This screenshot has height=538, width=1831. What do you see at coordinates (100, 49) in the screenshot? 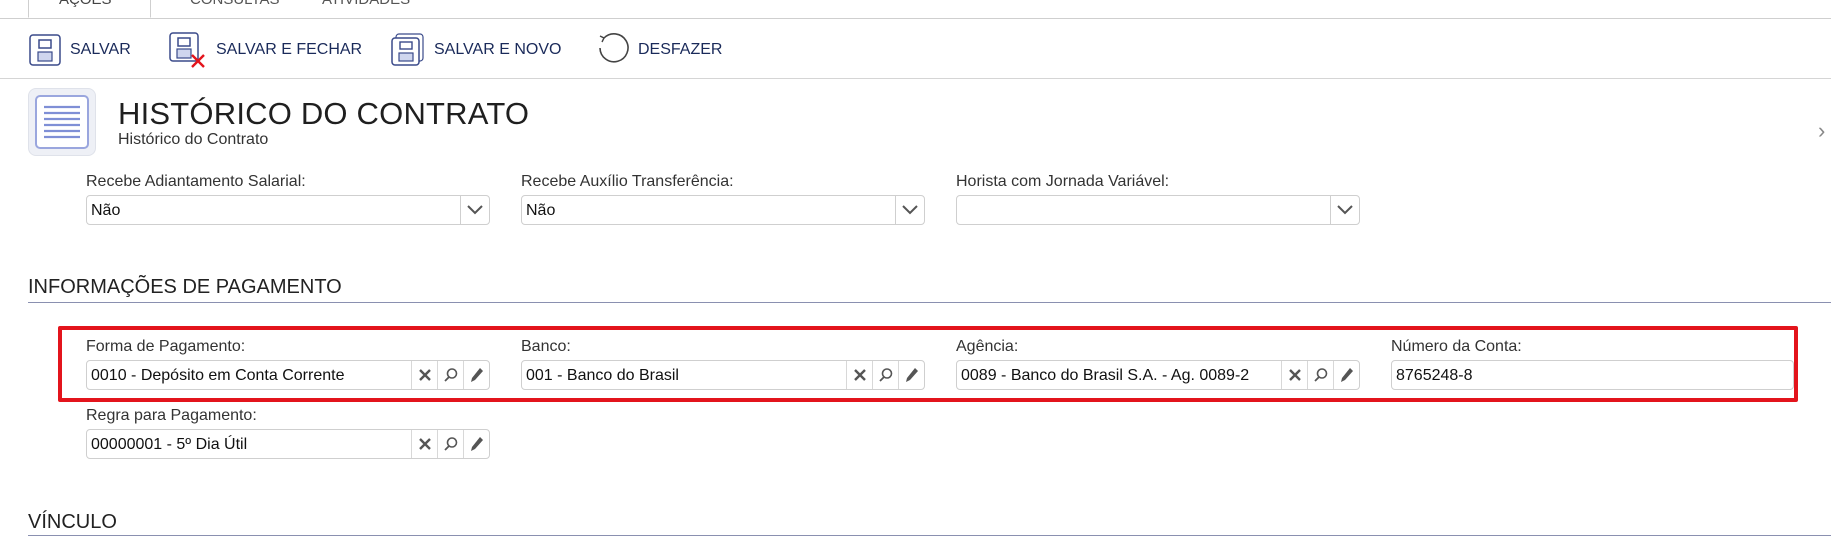
I see `save-label: SALVAR` at bounding box center [100, 49].